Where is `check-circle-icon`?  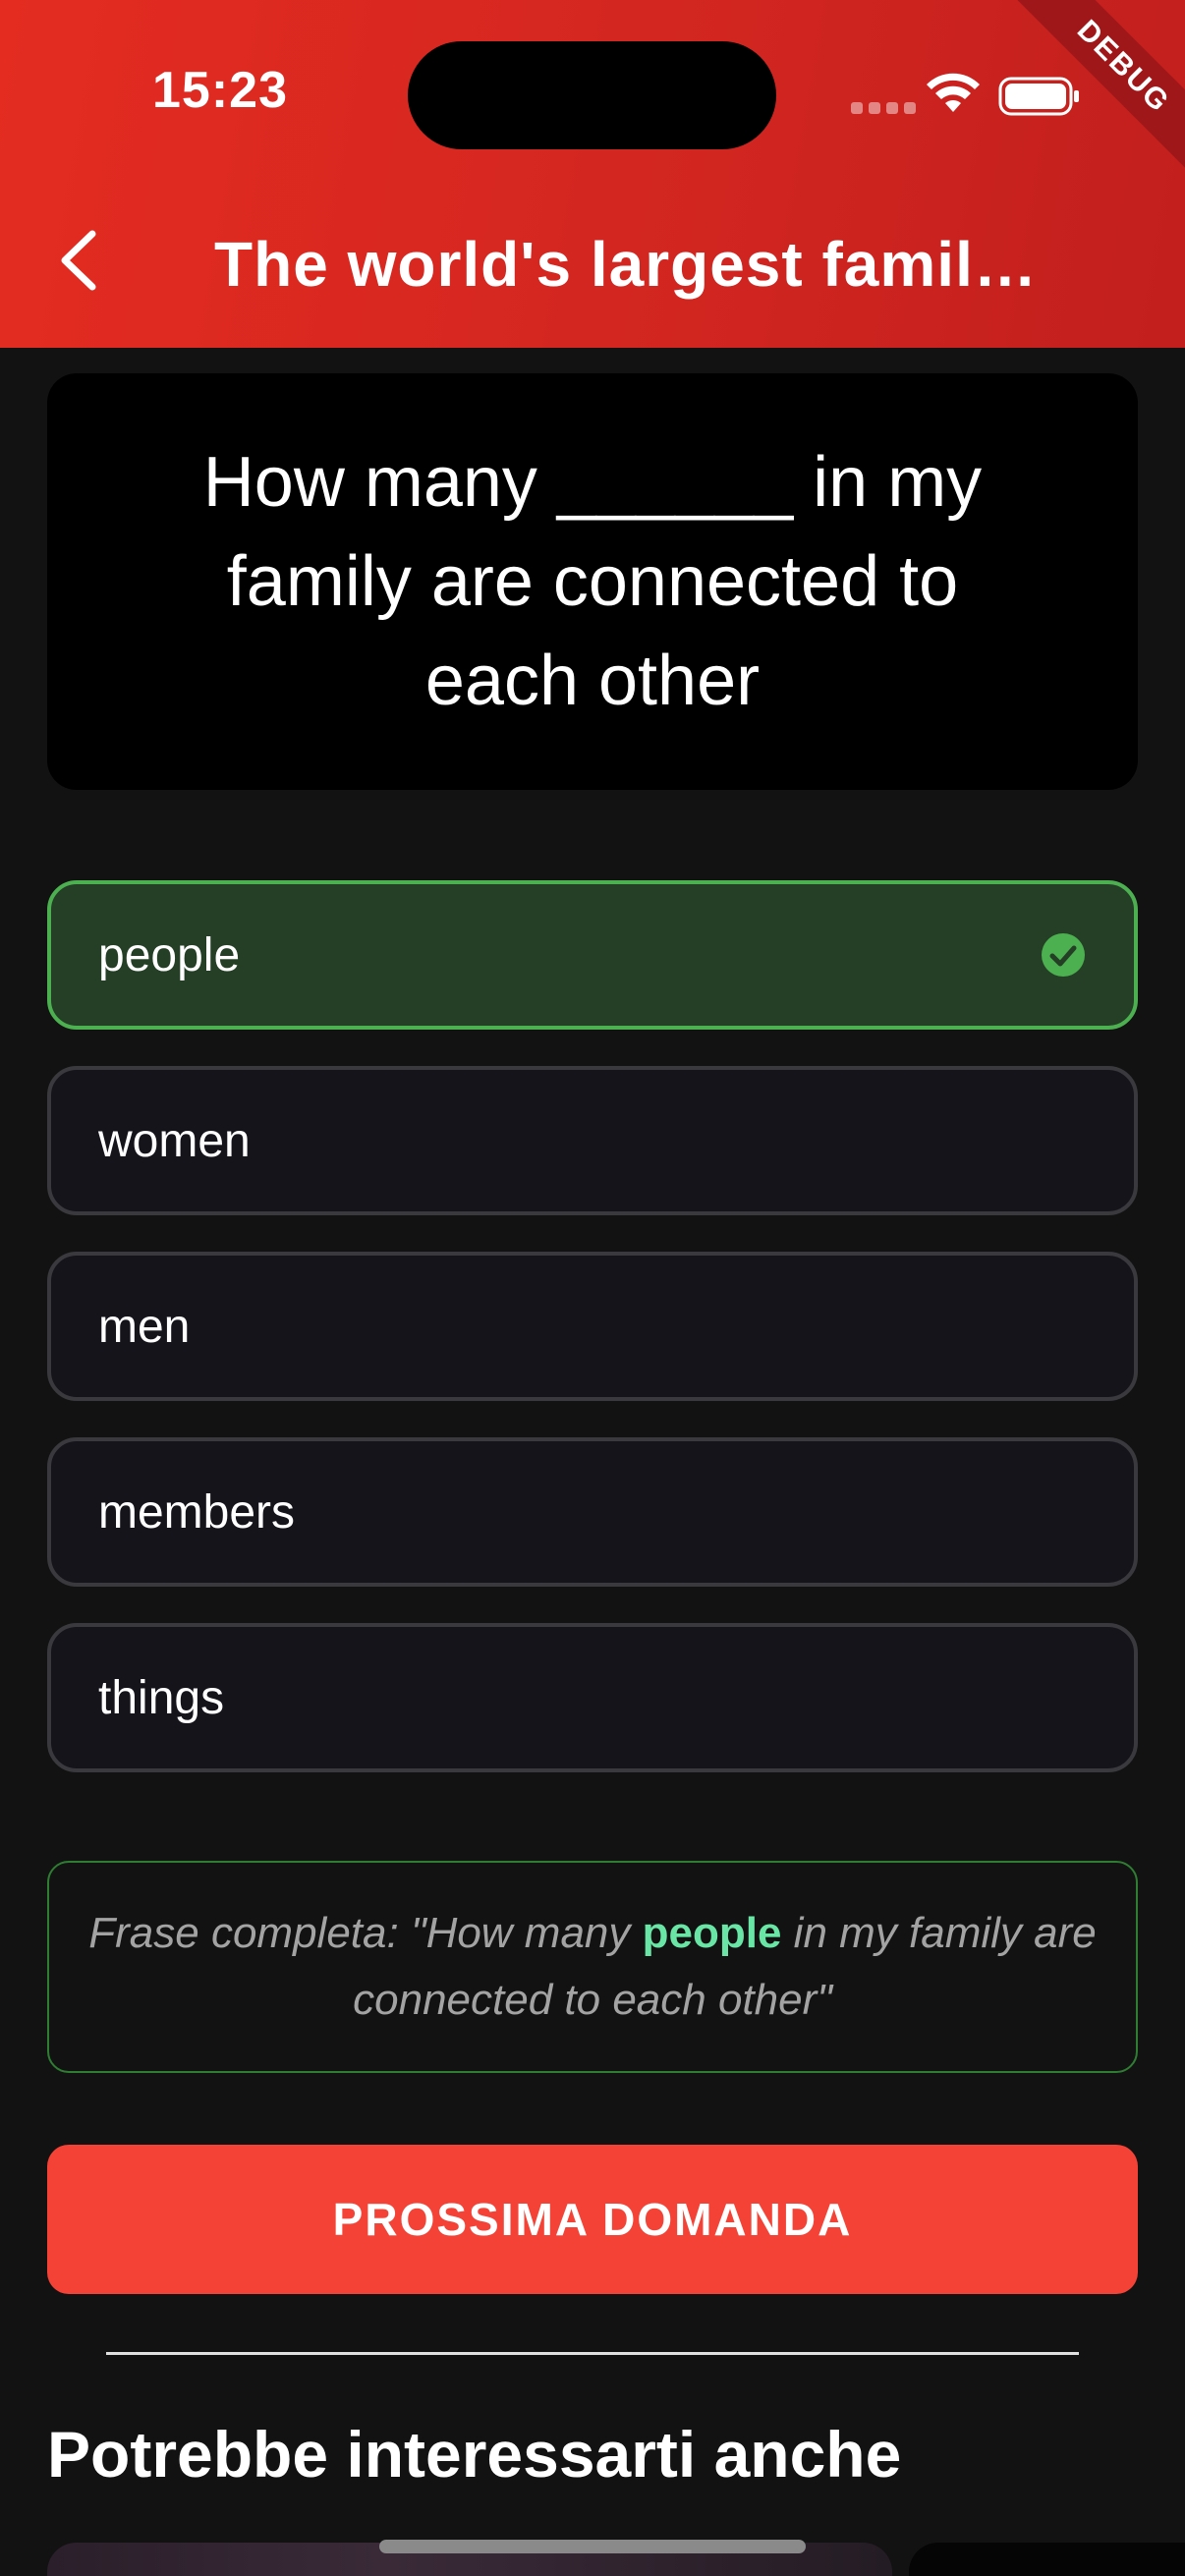 check-circle-icon is located at coordinates (1064, 955).